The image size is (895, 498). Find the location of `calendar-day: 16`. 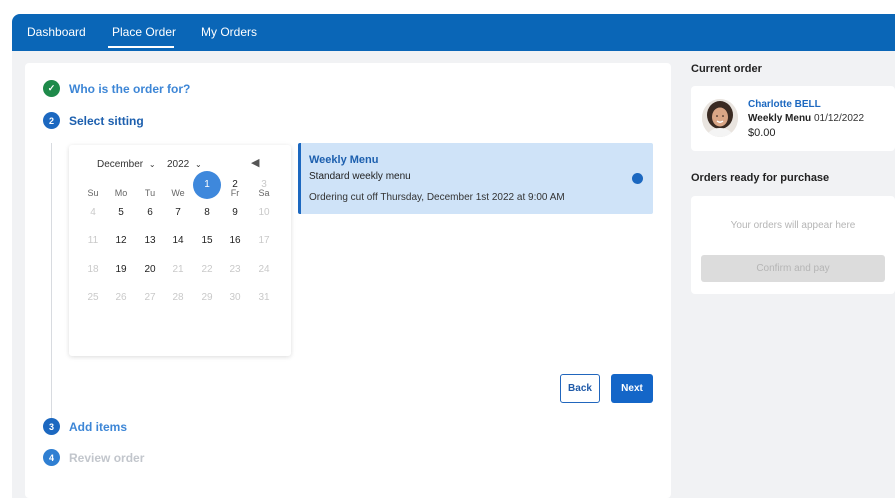

calendar-day: 16 is located at coordinates (235, 241).